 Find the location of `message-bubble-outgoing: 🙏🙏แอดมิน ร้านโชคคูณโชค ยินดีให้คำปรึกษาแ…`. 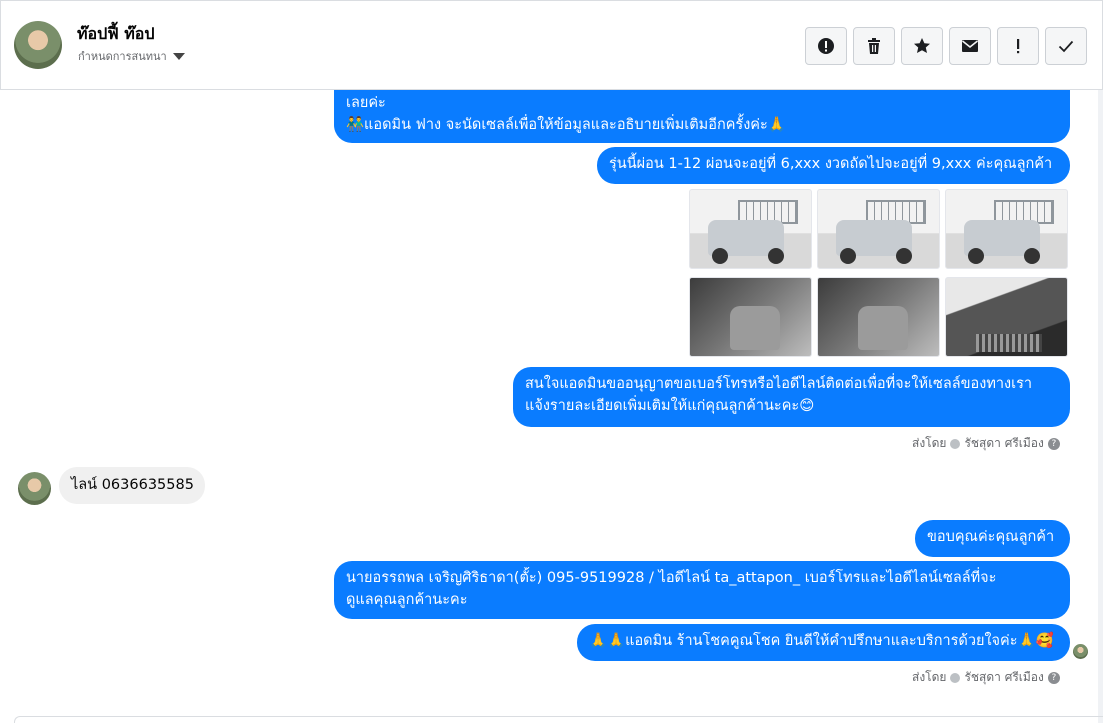

message-bubble-outgoing: 🙏🙏แอดมิน ร้านโชคคูณโชค ยินดีให้คำปรึกษาแ… is located at coordinates (823, 642).